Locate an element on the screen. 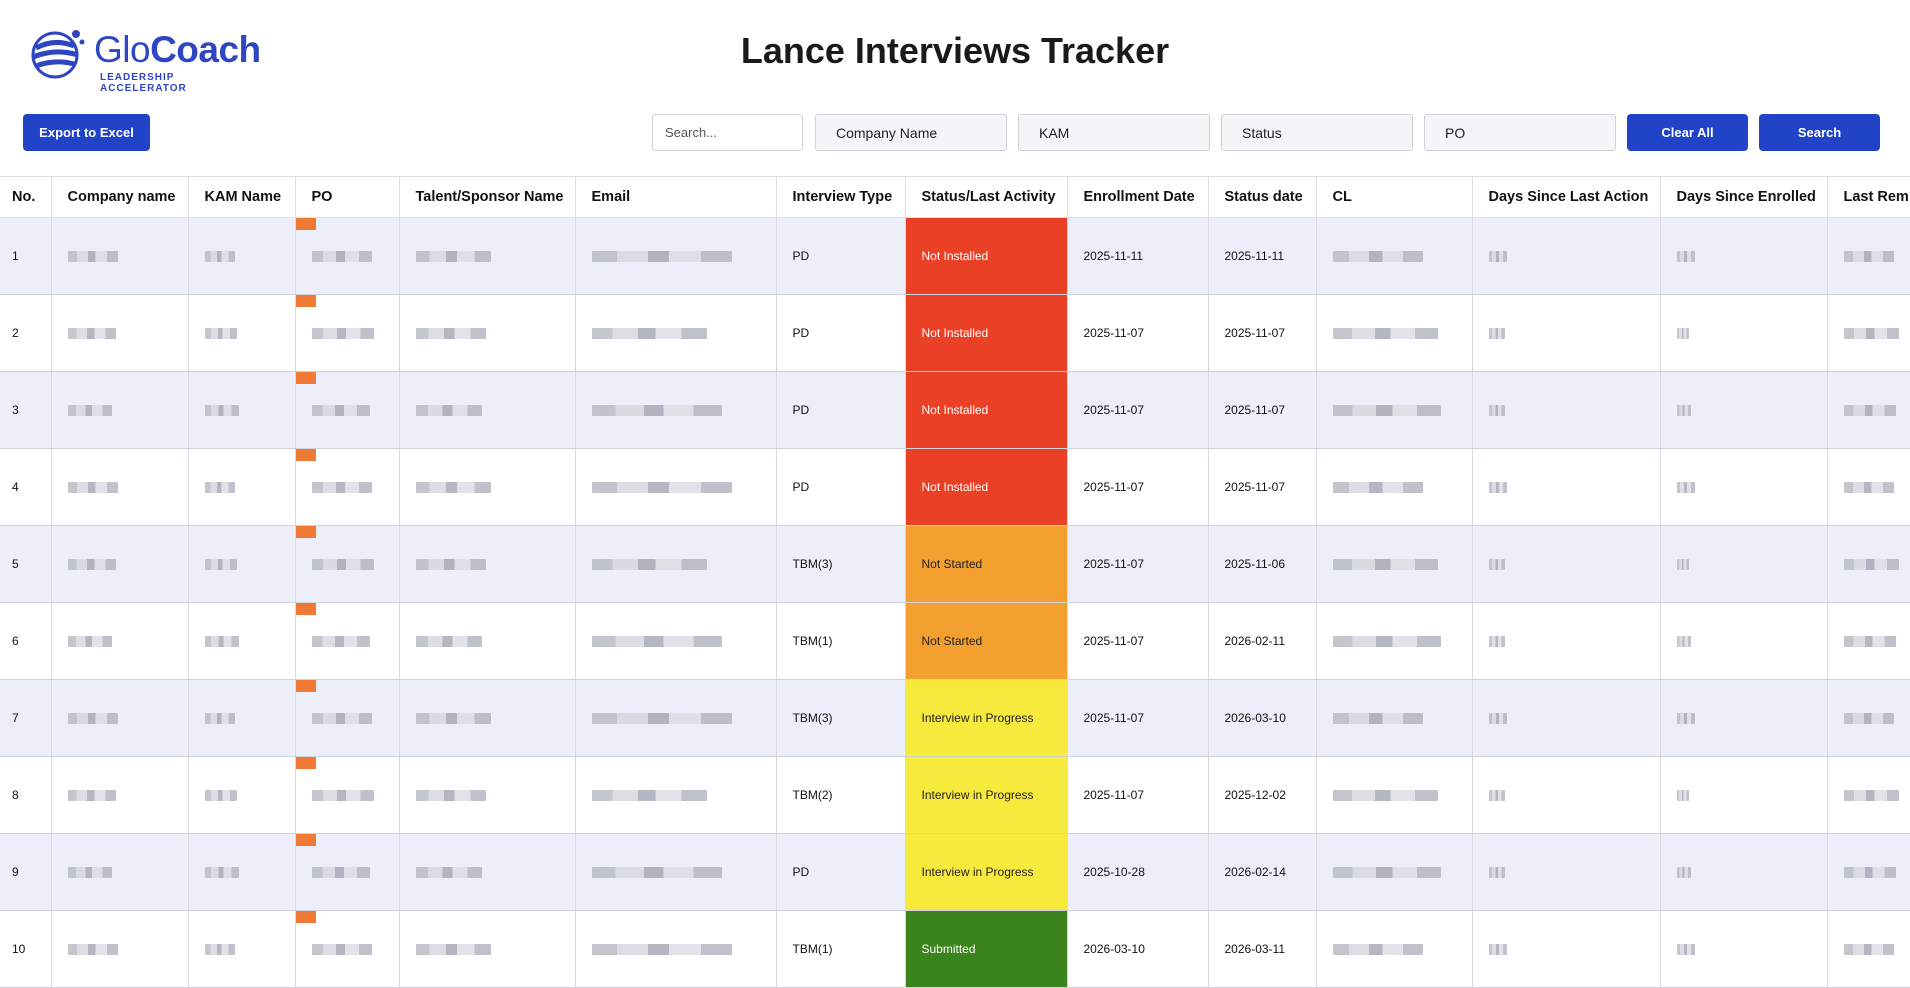  last-reminder-cell is located at coordinates (1868, 949).